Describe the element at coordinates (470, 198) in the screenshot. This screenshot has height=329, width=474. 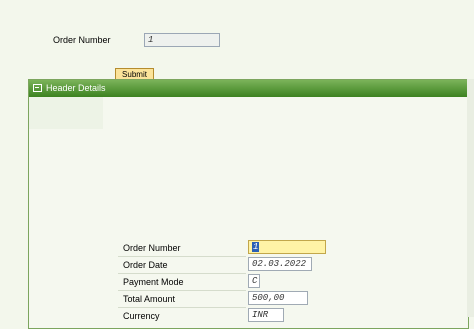
I see `right-scroll-strip` at that location.